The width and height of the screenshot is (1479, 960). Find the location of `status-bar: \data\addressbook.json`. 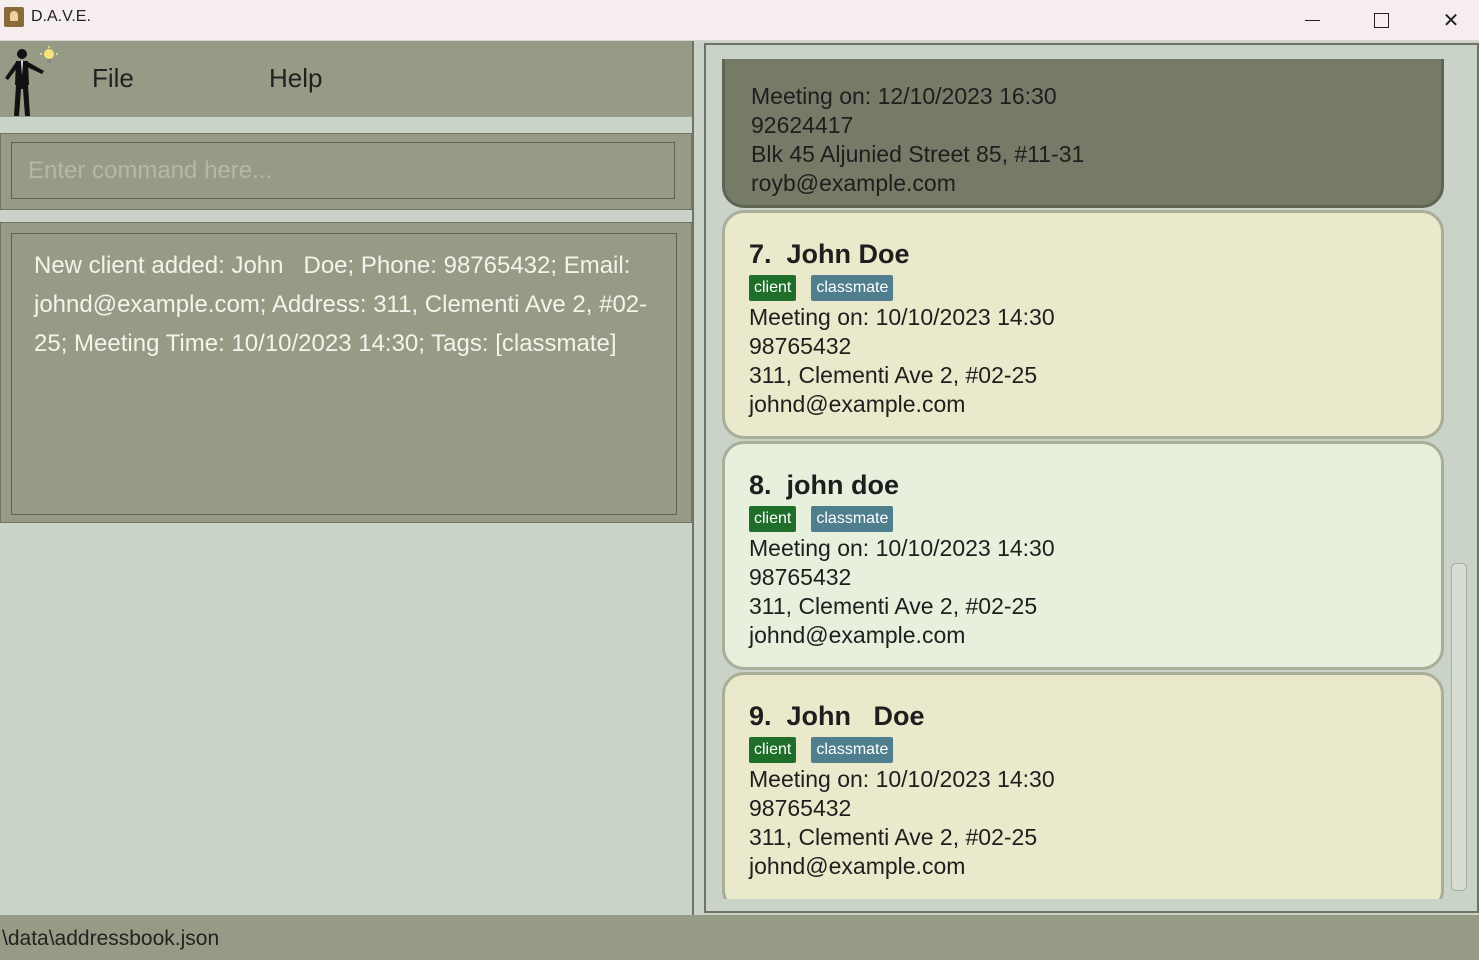

status-bar: \data\addressbook.json is located at coordinates (739, 937).